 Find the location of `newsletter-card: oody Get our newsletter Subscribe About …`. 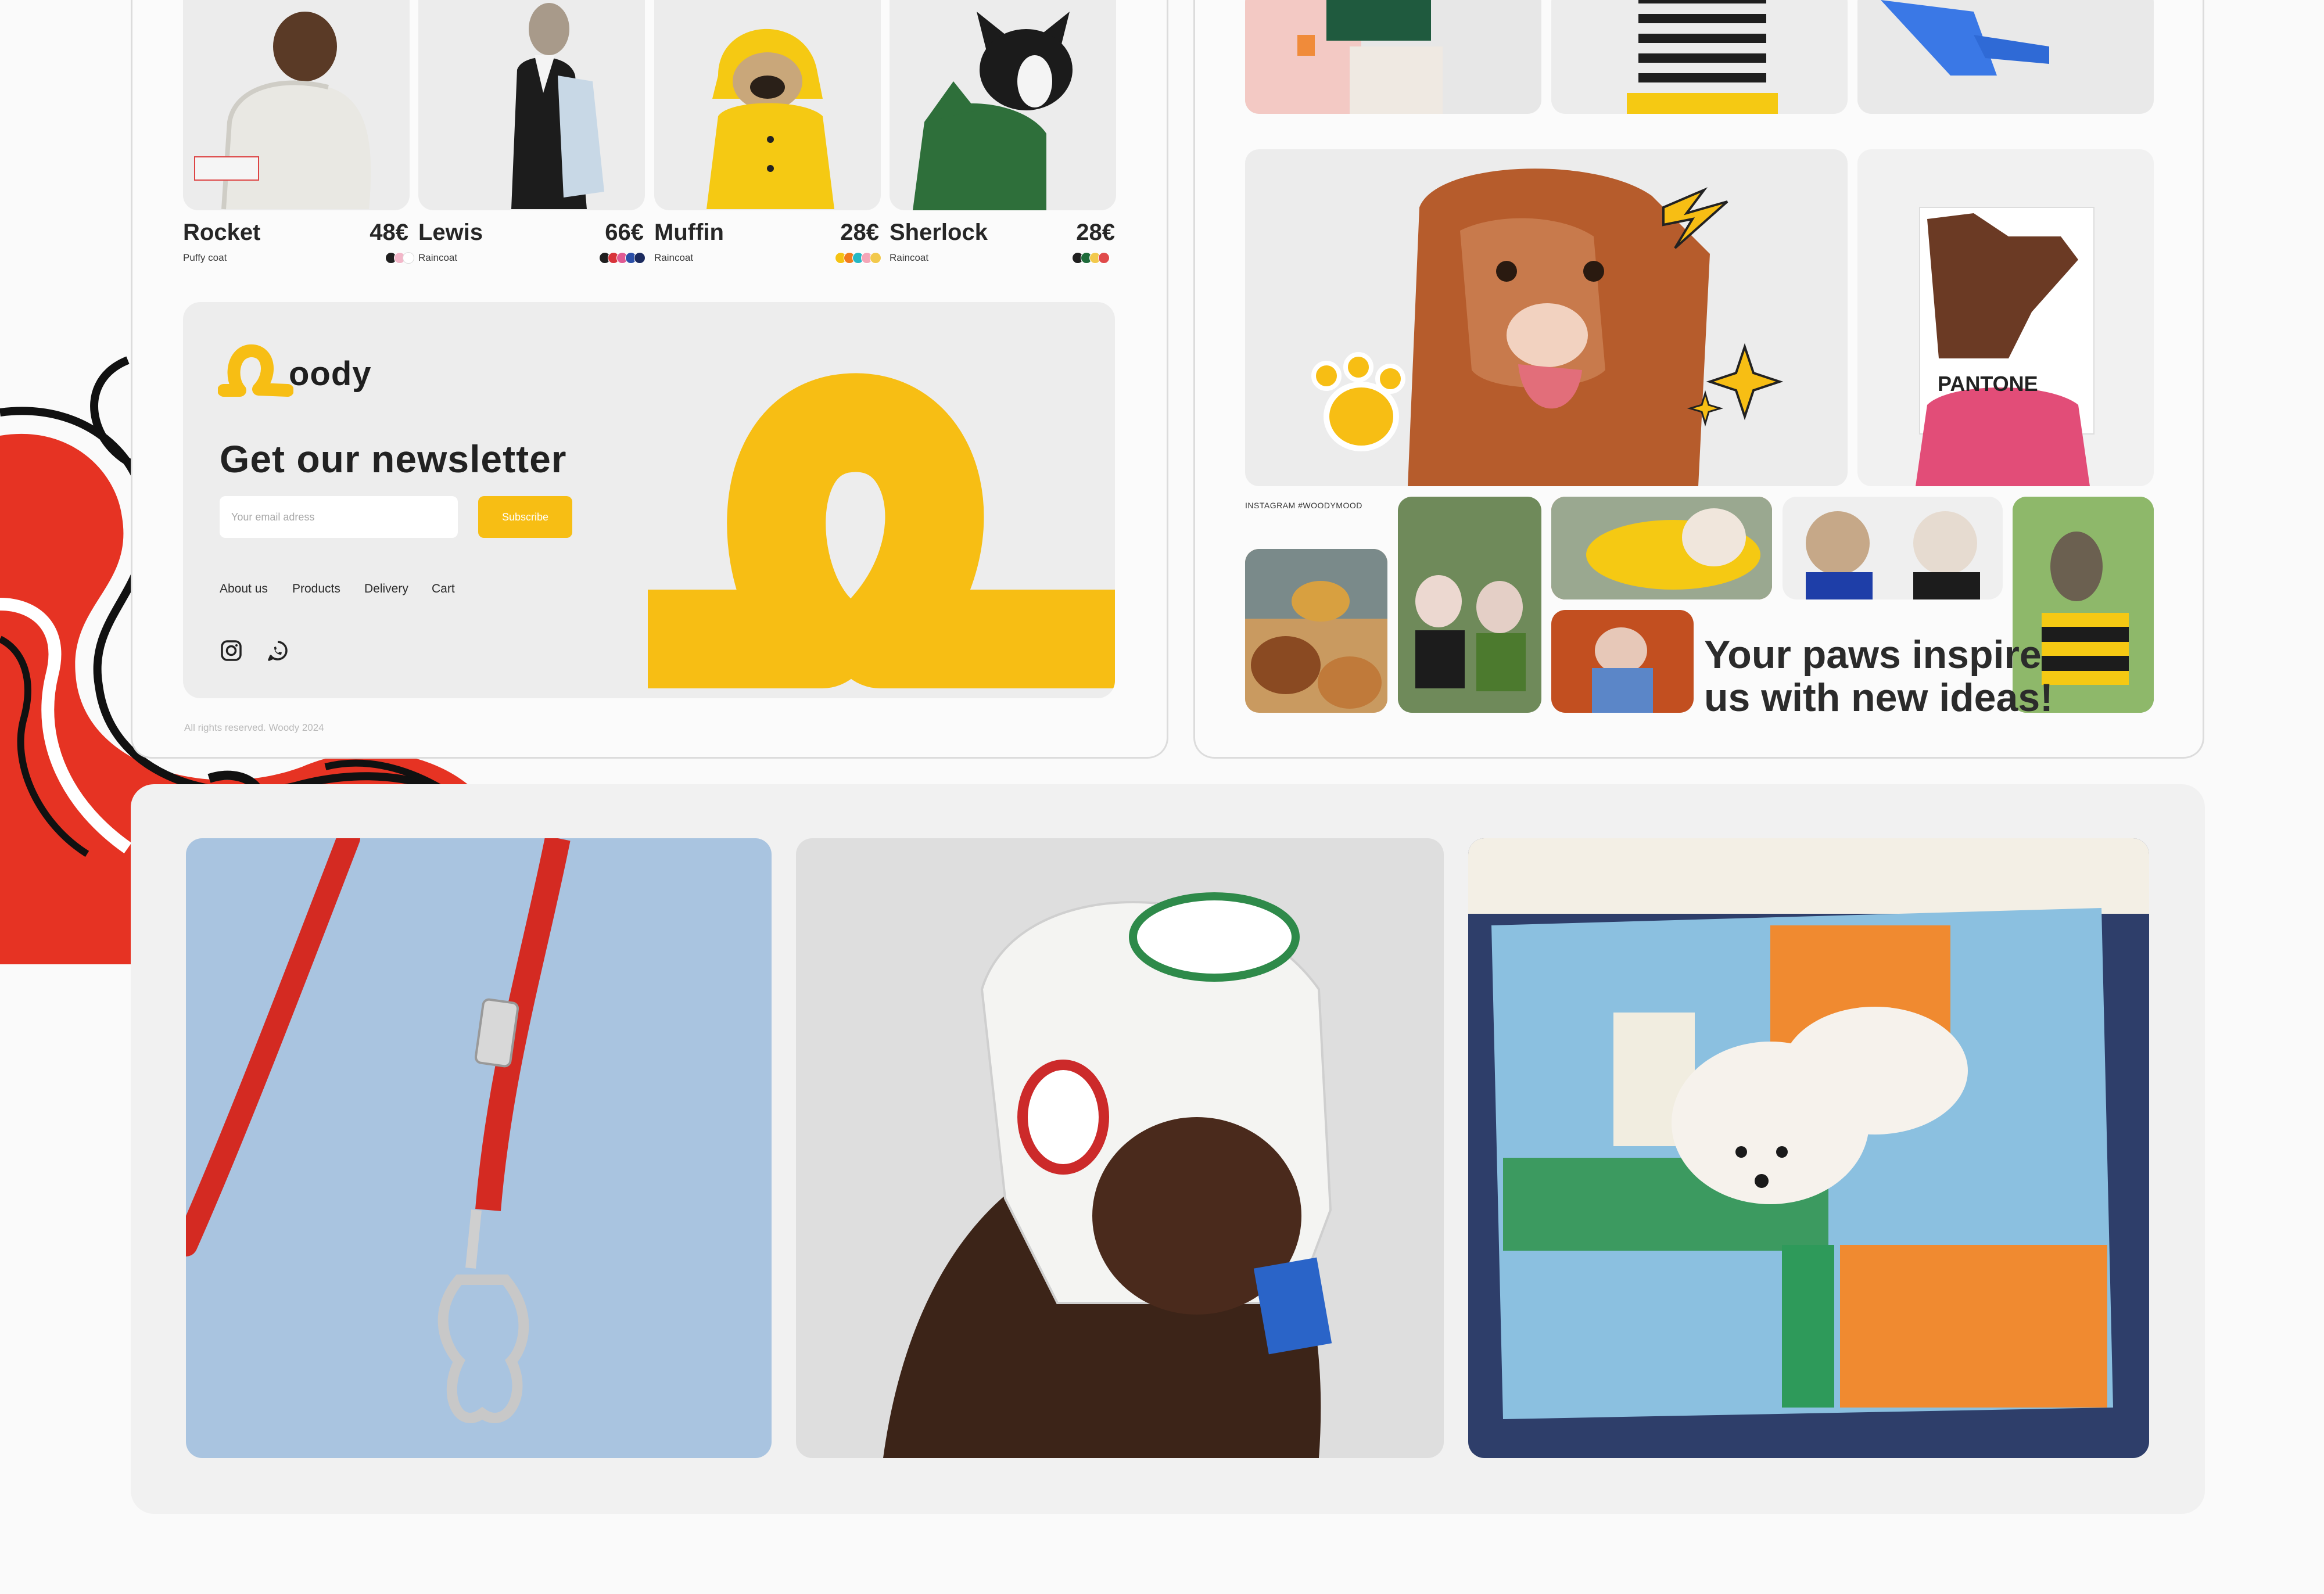

newsletter-card: oody Get our newsletter Subscribe About … is located at coordinates (649, 500).